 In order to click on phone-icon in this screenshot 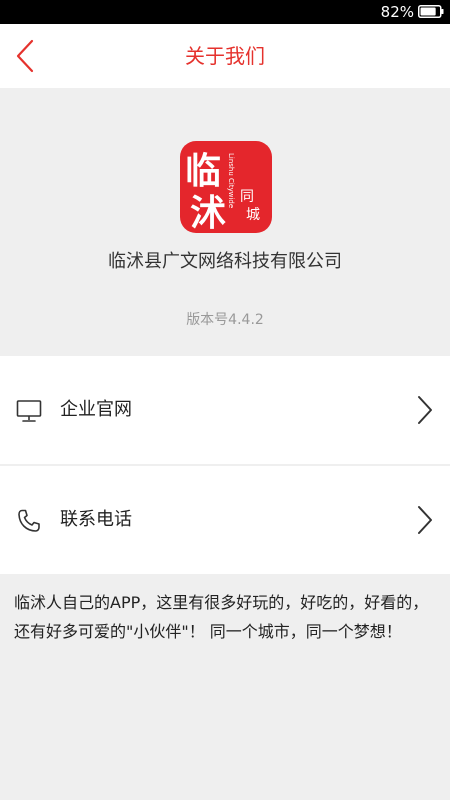, I will do `click(29, 520)`.